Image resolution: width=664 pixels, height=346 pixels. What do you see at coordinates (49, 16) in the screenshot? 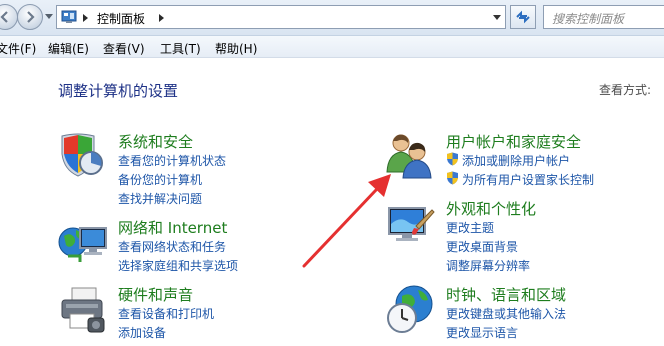
I see `recent-pages-dropdown` at bounding box center [49, 16].